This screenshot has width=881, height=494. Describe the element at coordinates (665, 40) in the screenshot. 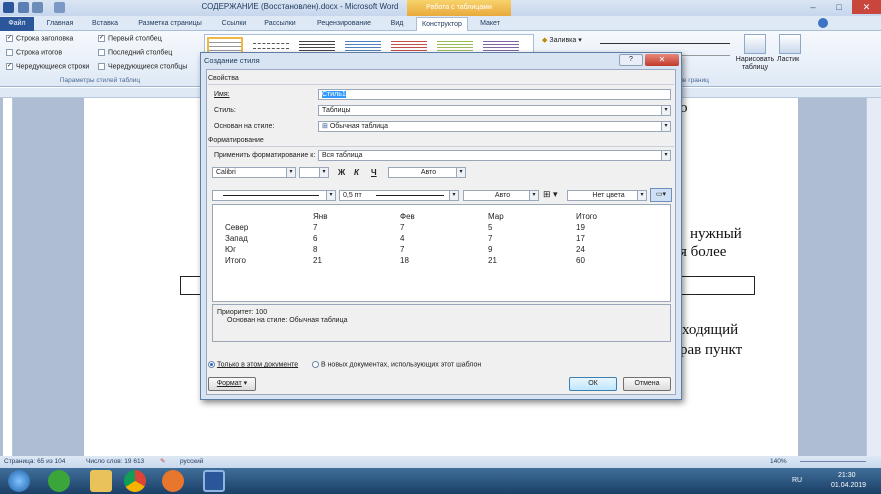

I see `border-line-style` at that location.